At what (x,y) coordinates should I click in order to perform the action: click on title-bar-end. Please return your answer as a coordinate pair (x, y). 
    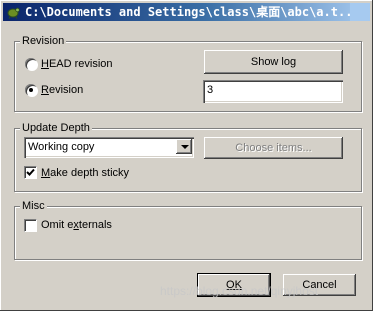
    Looking at the image, I should click on (360, 12).